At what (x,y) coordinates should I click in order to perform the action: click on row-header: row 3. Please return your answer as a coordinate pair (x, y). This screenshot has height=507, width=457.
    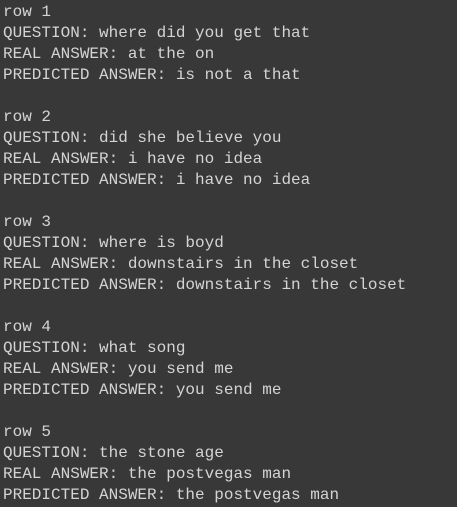
    Looking at the image, I should click on (27, 222).